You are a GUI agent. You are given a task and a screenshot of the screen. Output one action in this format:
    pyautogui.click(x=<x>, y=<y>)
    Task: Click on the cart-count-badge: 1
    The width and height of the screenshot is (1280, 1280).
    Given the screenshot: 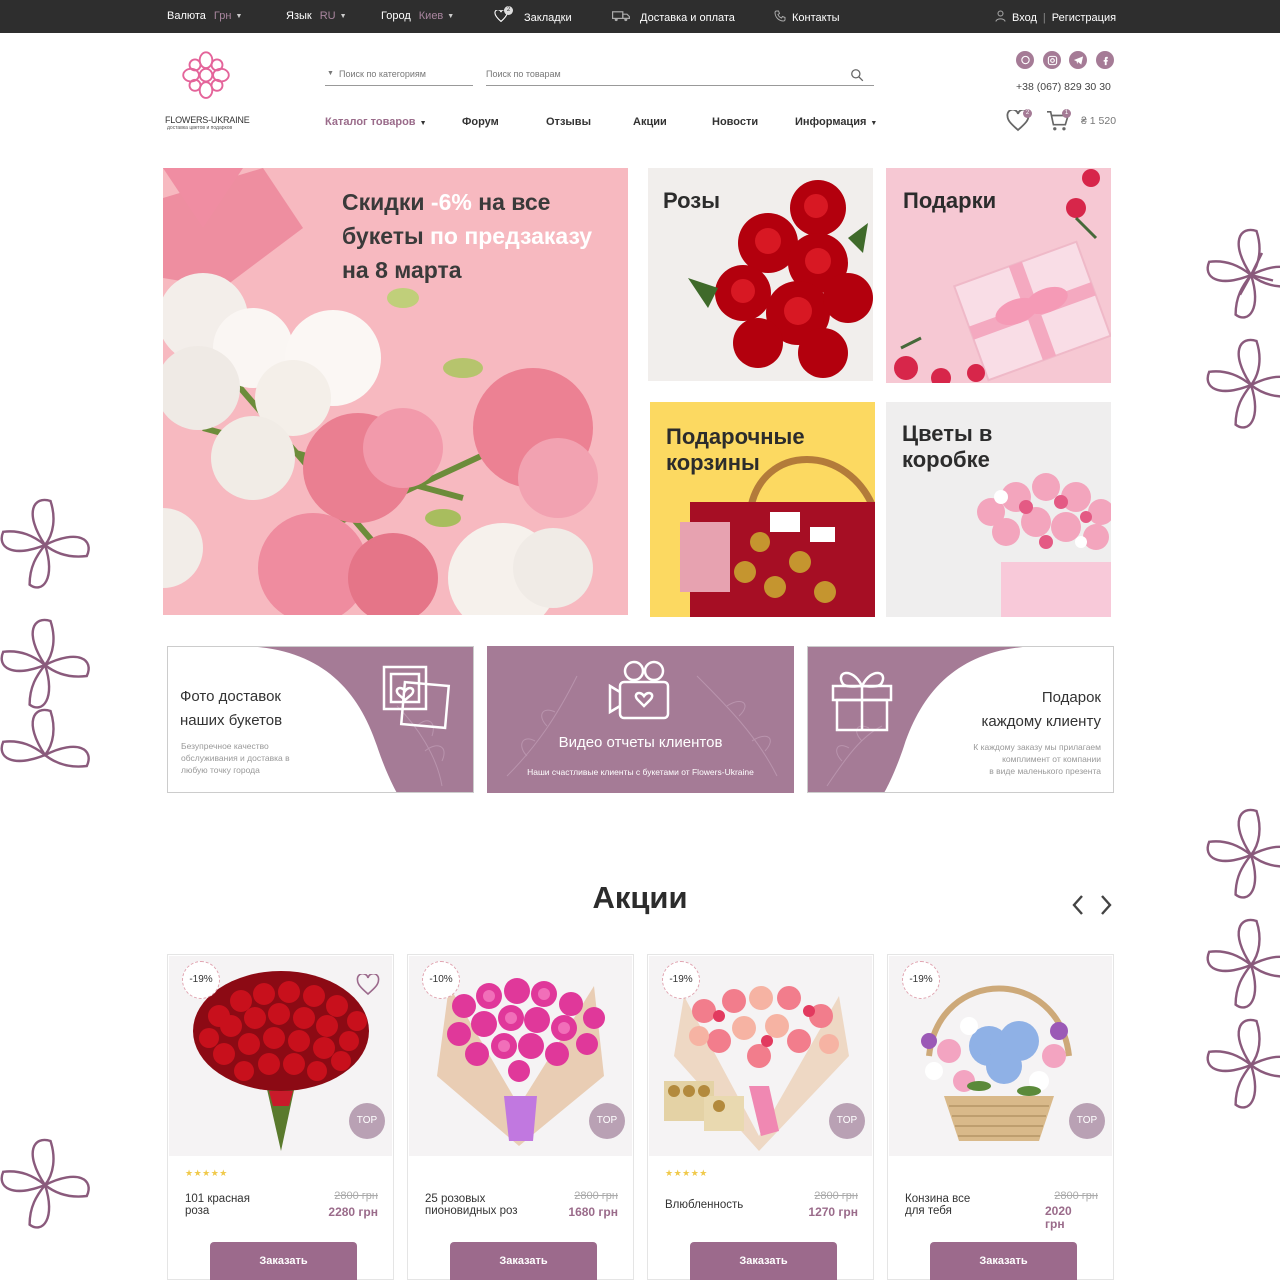 What is the action you would take?
    pyautogui.click(x=1066, y=113)
    